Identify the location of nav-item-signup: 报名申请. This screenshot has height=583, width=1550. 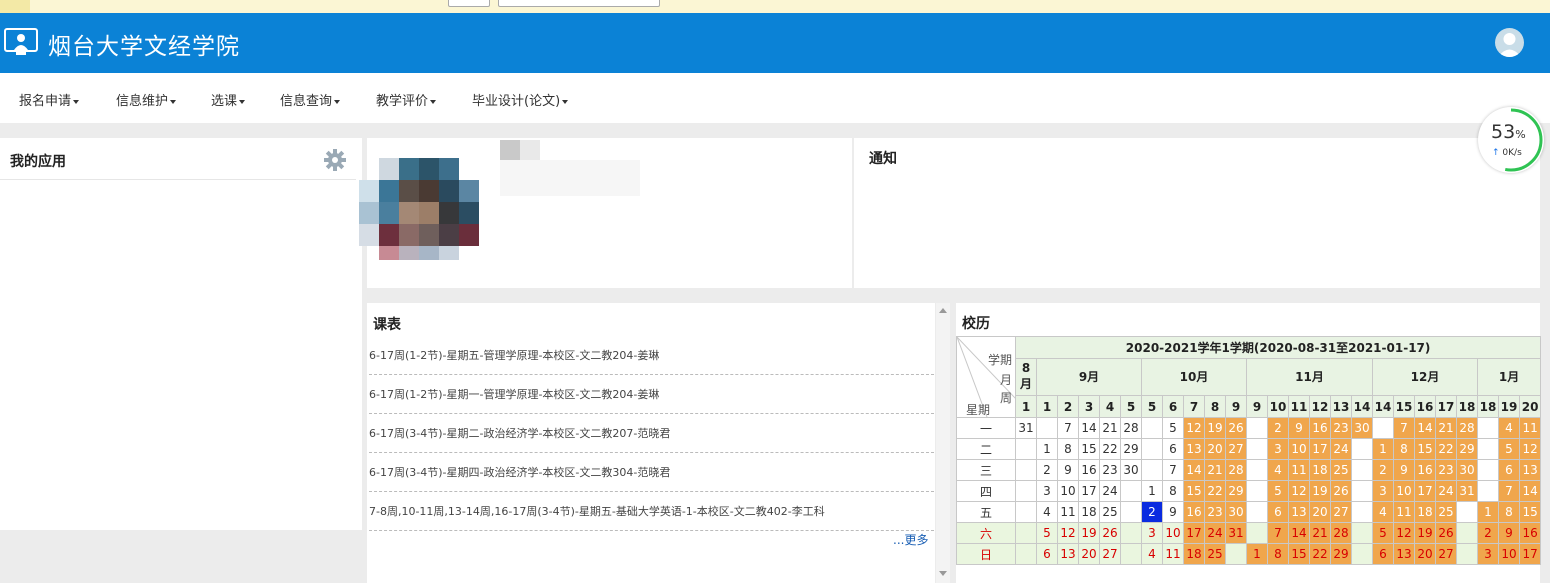
(49, 99).